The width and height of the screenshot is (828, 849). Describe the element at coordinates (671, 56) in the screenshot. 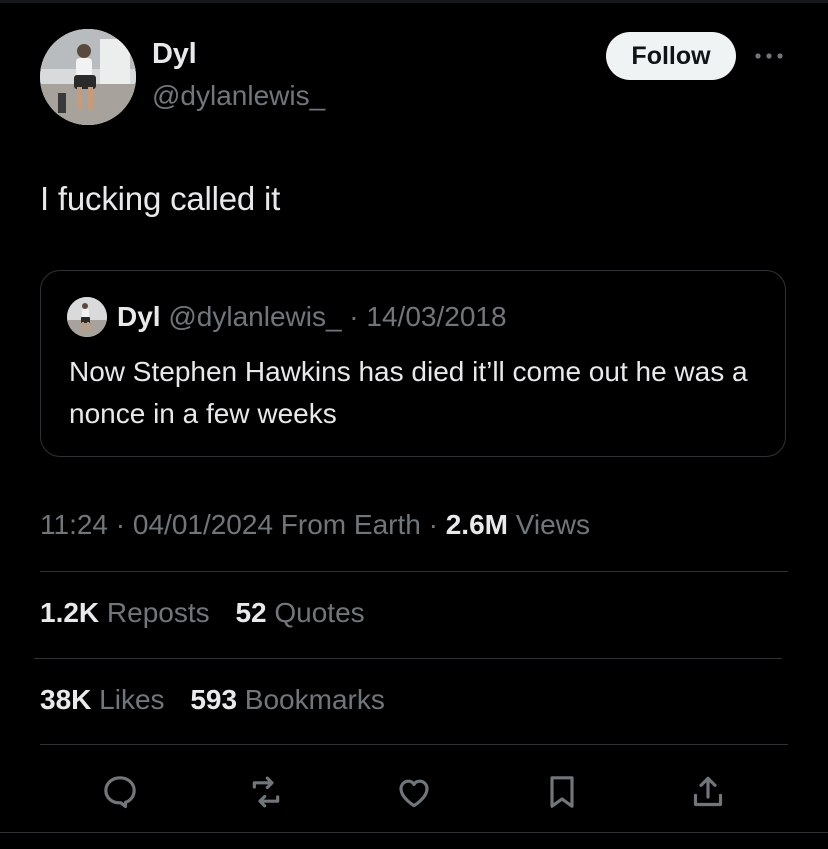

I see `follow-button: Follow` at that location.